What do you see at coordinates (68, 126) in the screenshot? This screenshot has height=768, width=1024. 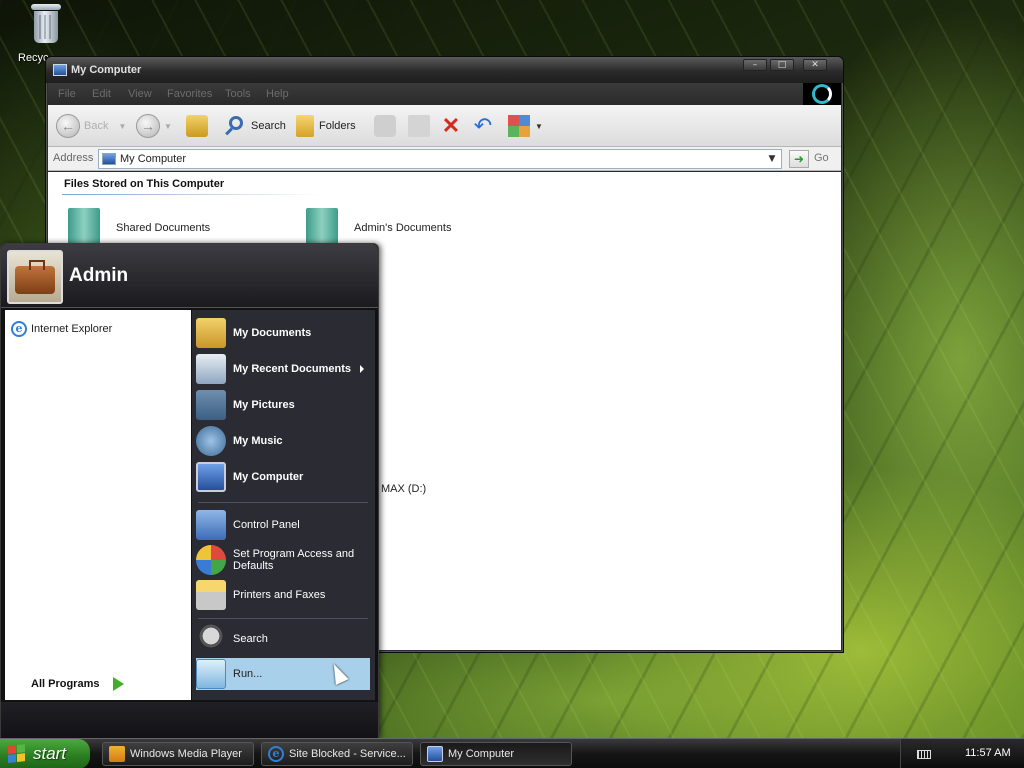 I see `back-arrow-icon: ←` at bounding box center [68, 126].